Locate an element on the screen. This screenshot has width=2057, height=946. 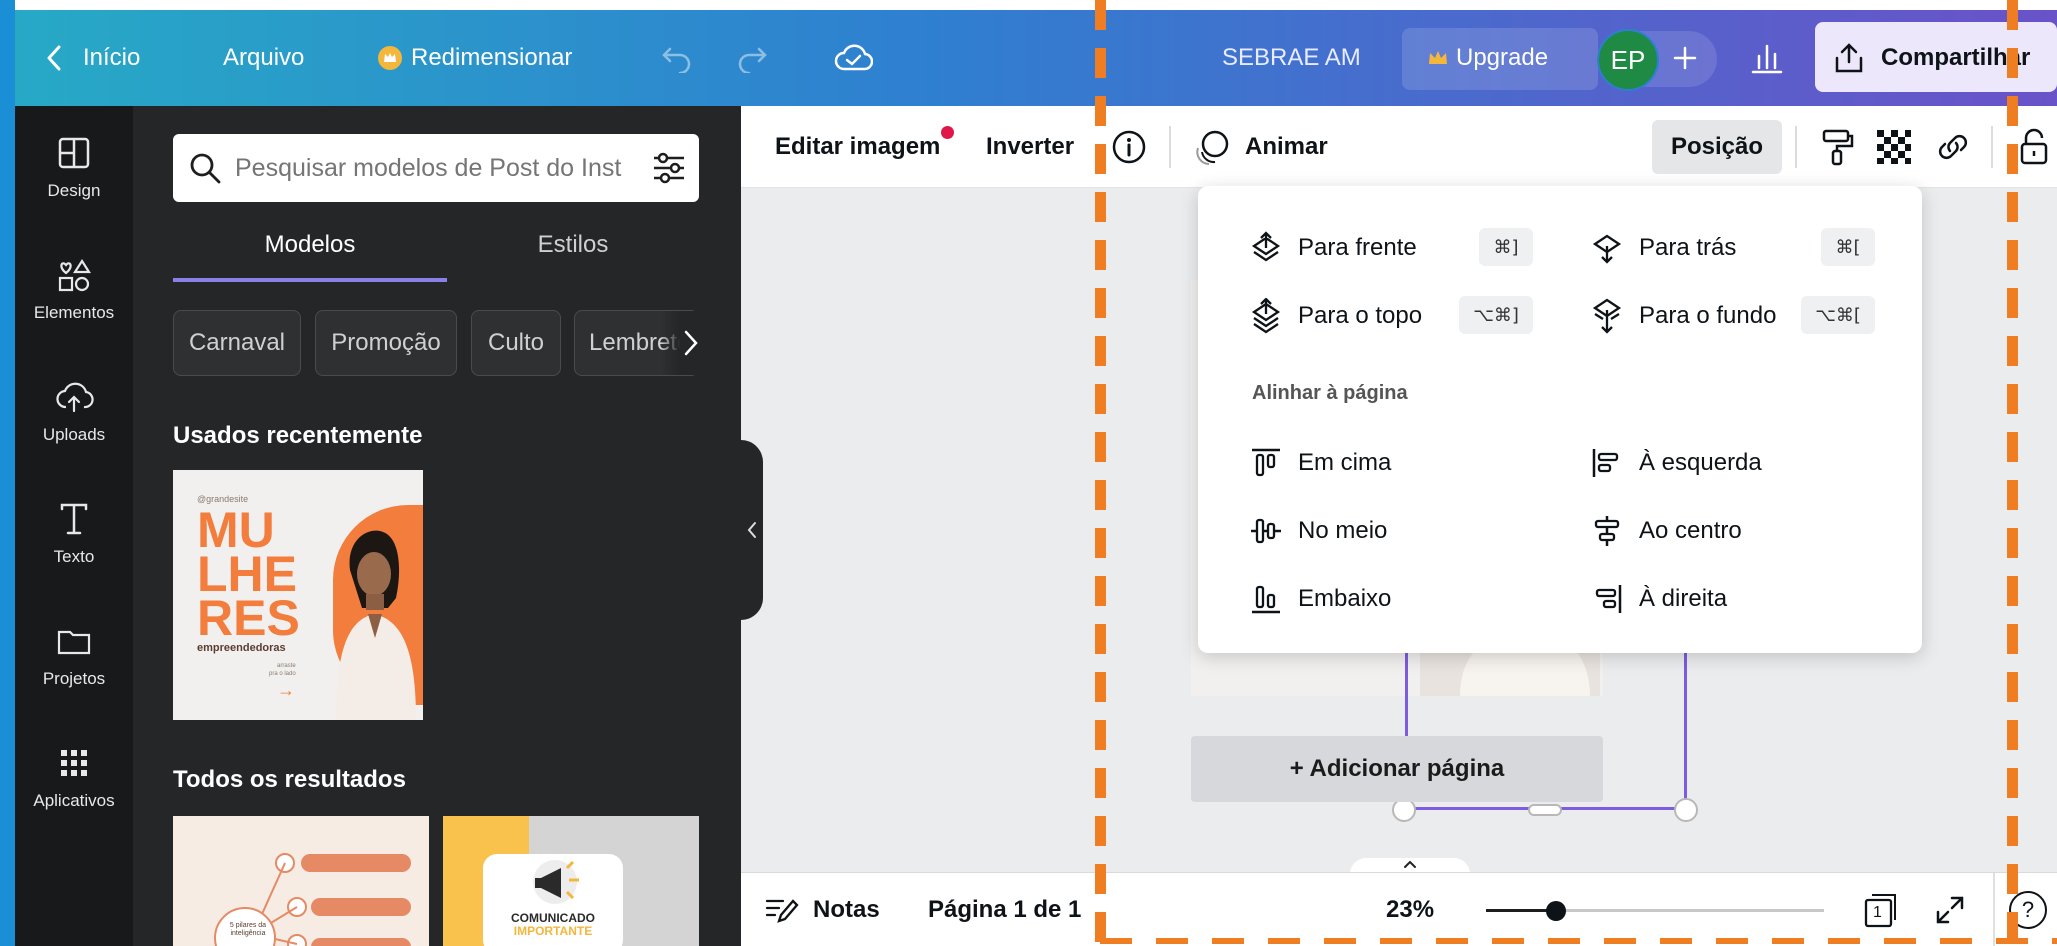
result-caption: COMUNICADO IMPORTANTE is located at coordinates (553, 925).